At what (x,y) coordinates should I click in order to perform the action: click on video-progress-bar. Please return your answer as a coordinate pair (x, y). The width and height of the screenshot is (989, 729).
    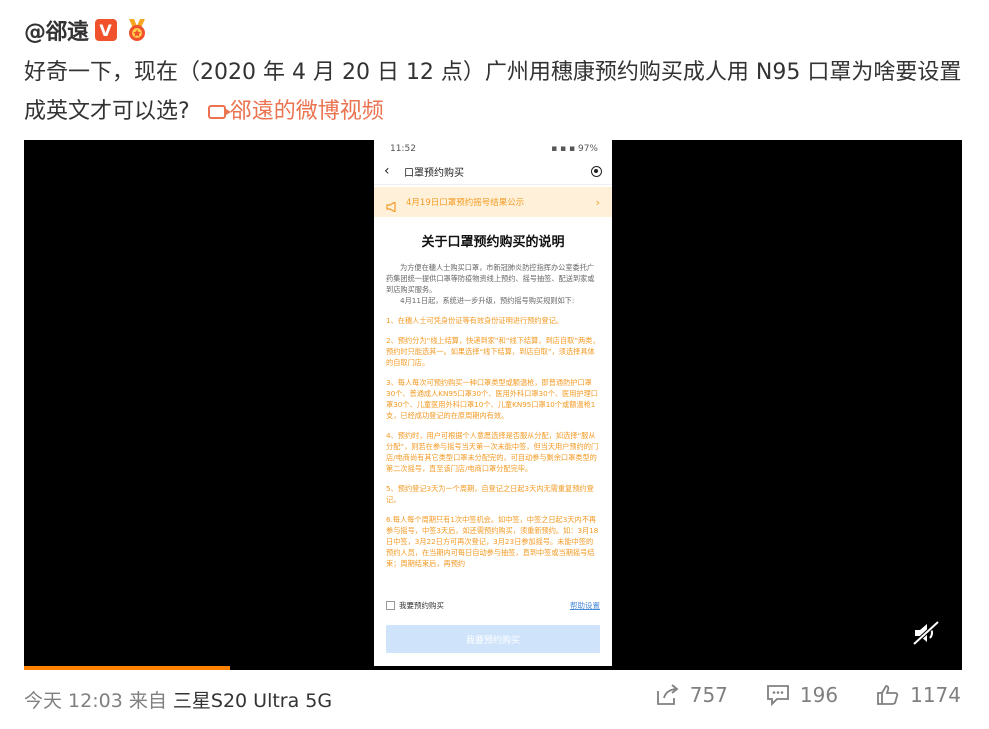
    Looking at the image, I should click on (493, 668).